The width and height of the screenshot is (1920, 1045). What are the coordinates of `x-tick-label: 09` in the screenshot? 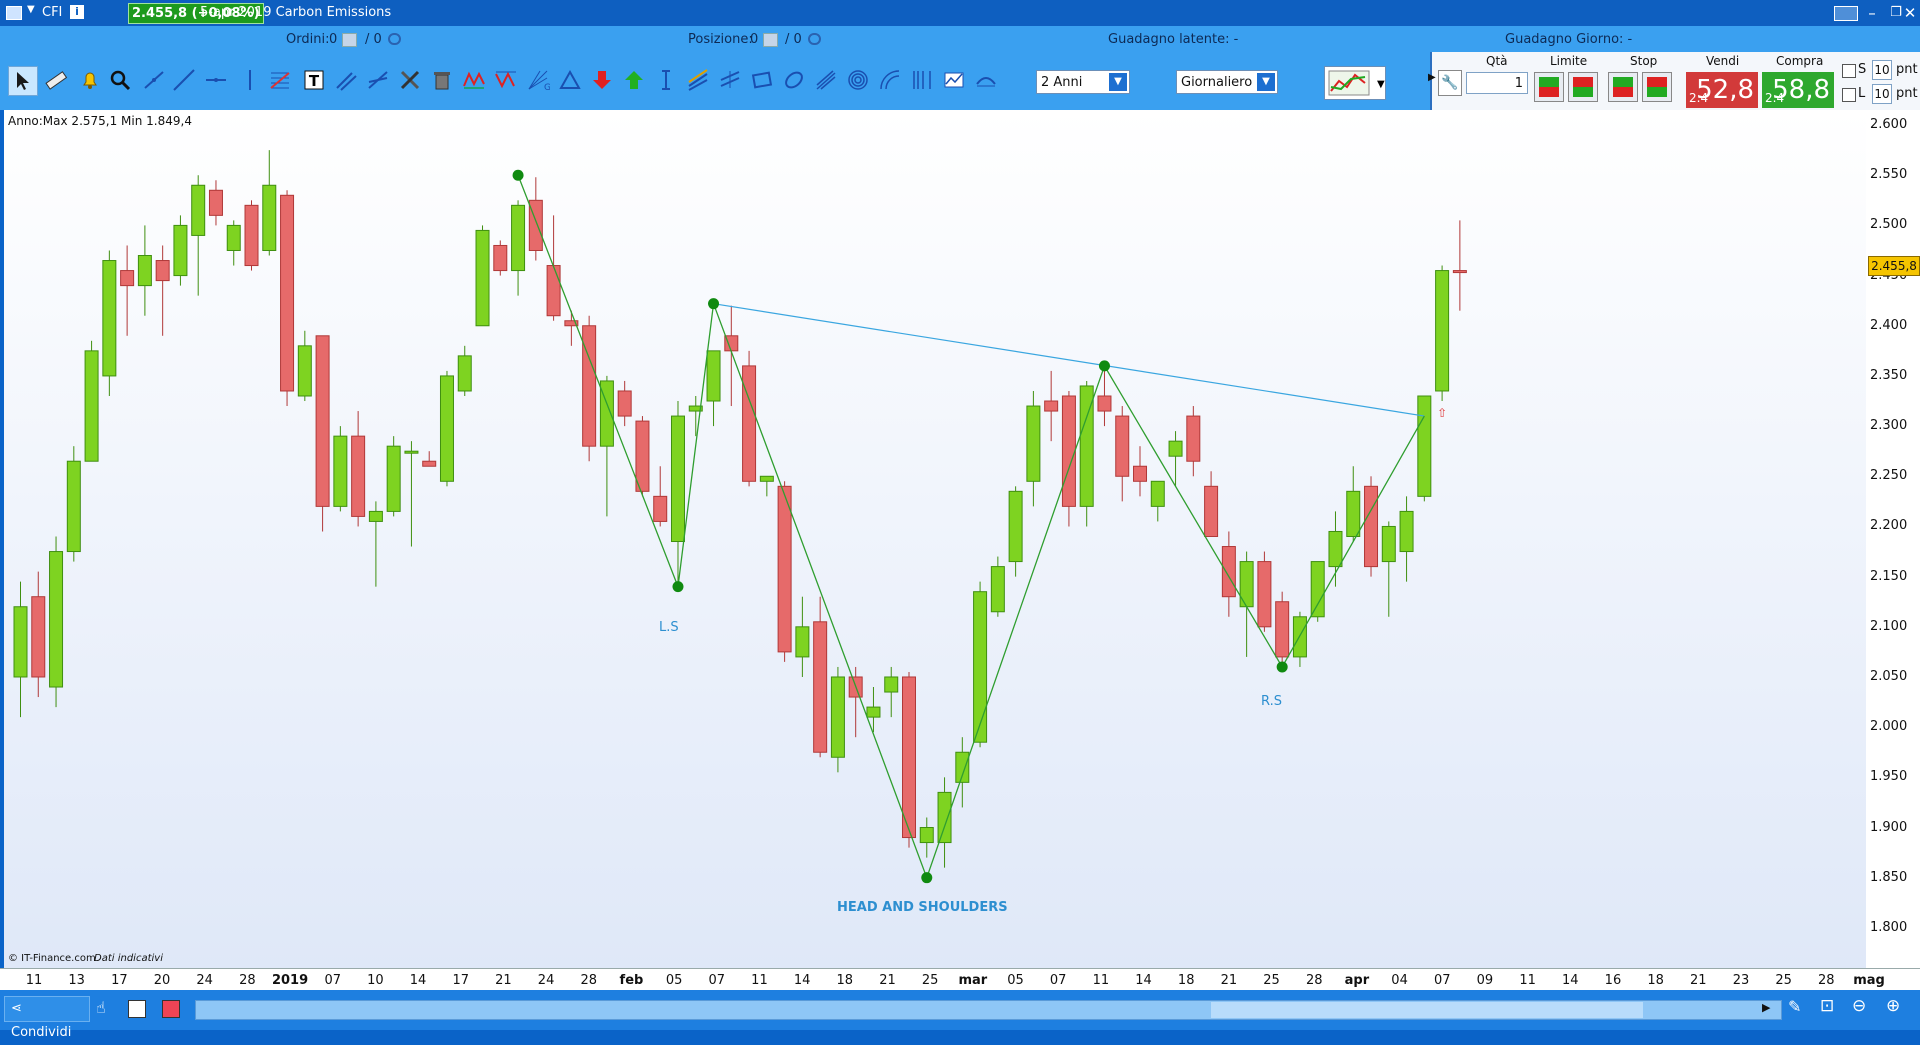 It's located at (1485, 980).